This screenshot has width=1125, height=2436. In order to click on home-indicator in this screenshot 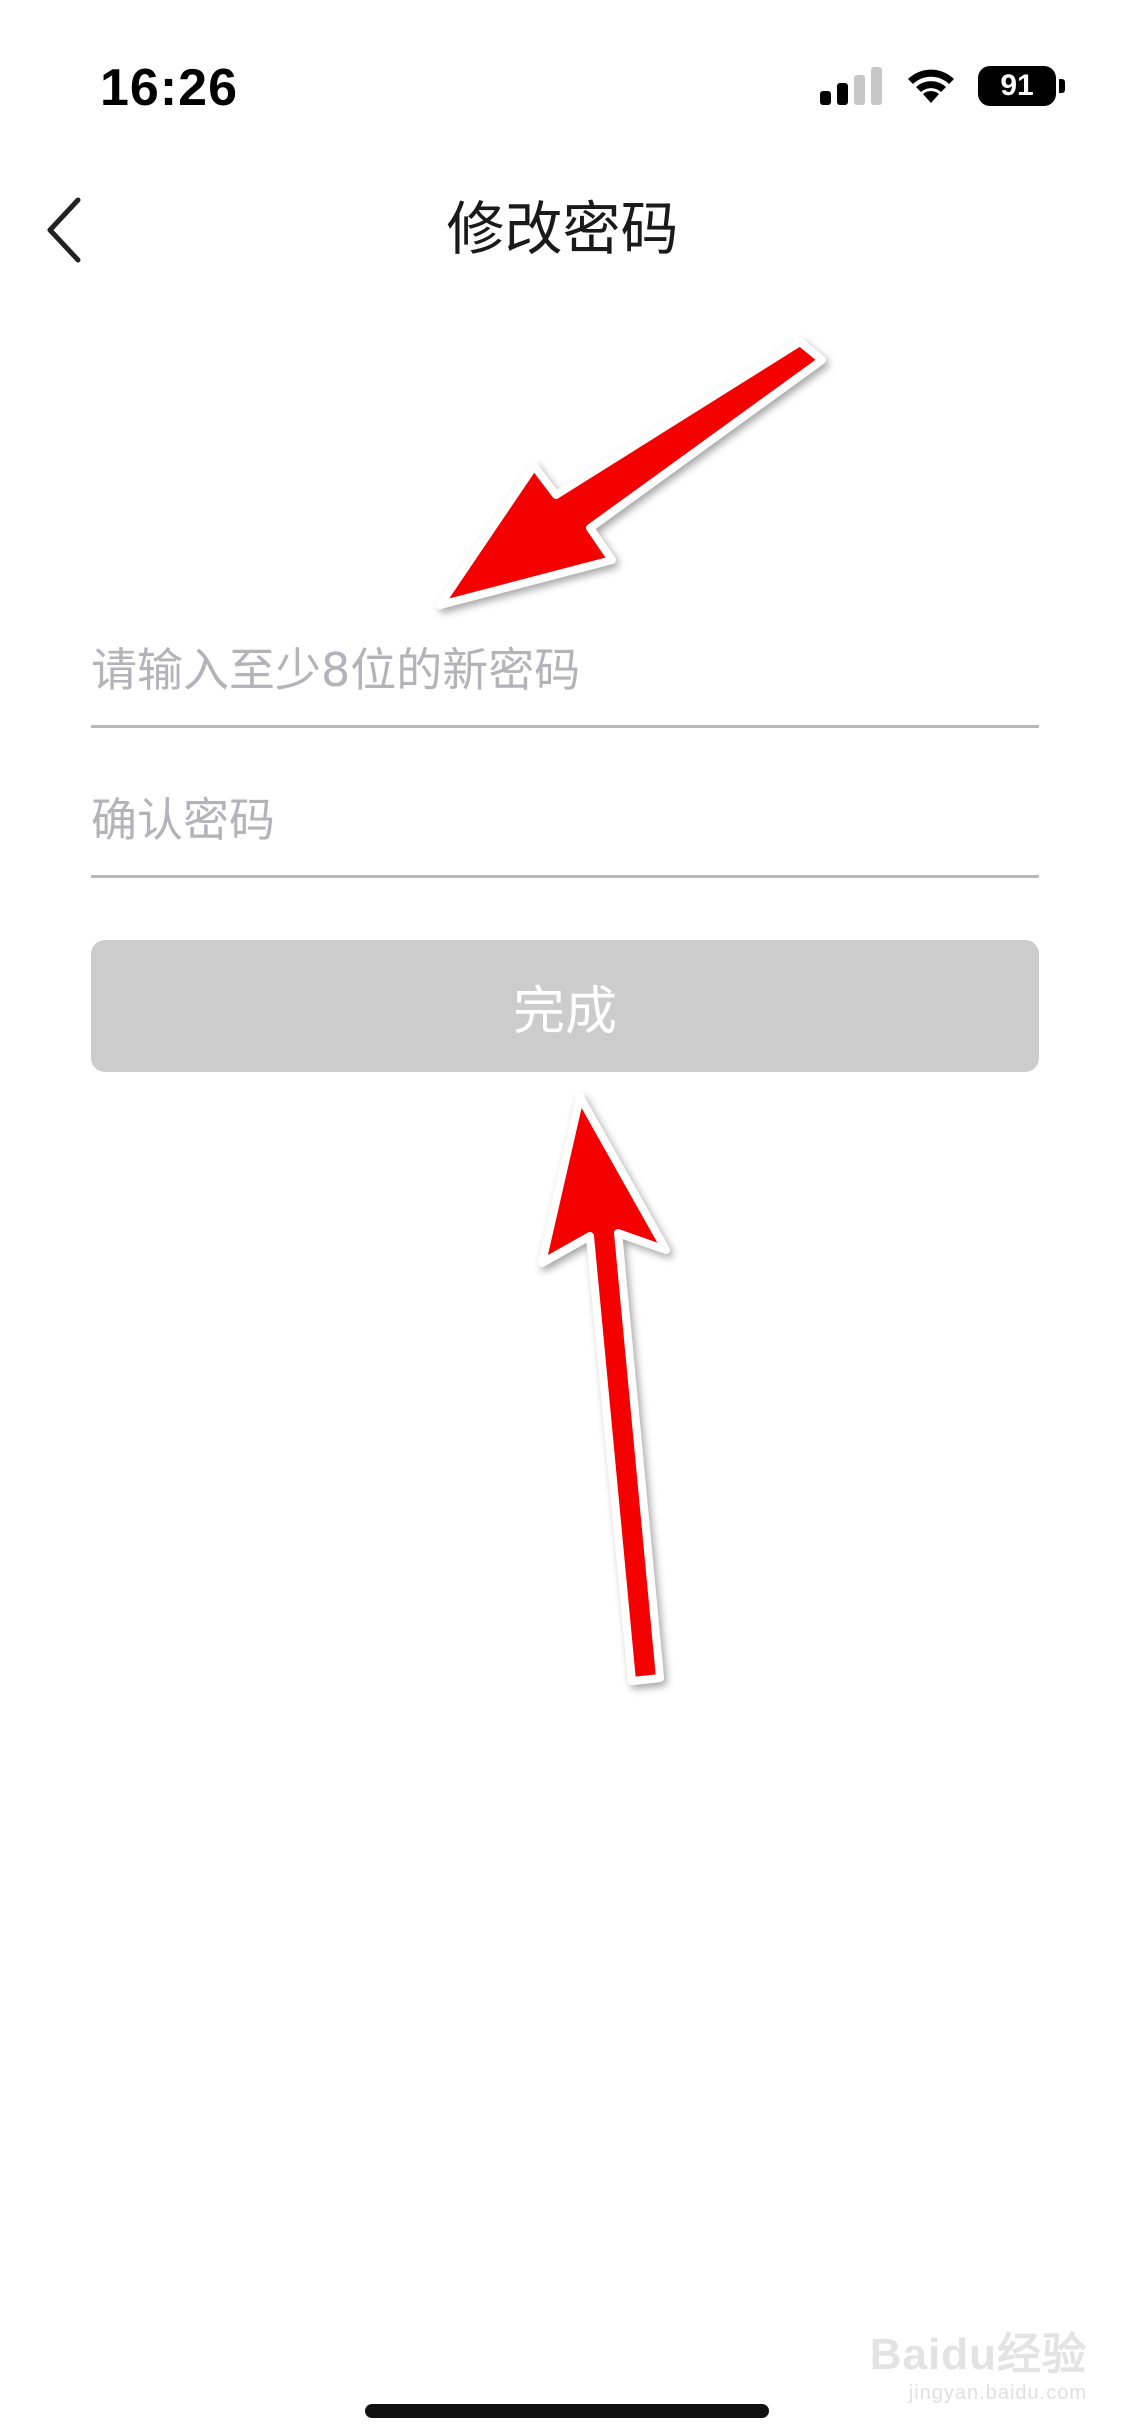, I will do `click(567, 2411)`.